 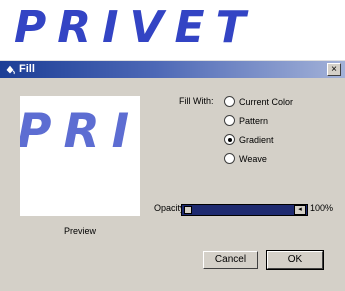 I want to click on radio-gradient: Gradient, so click(x=249, y=139).